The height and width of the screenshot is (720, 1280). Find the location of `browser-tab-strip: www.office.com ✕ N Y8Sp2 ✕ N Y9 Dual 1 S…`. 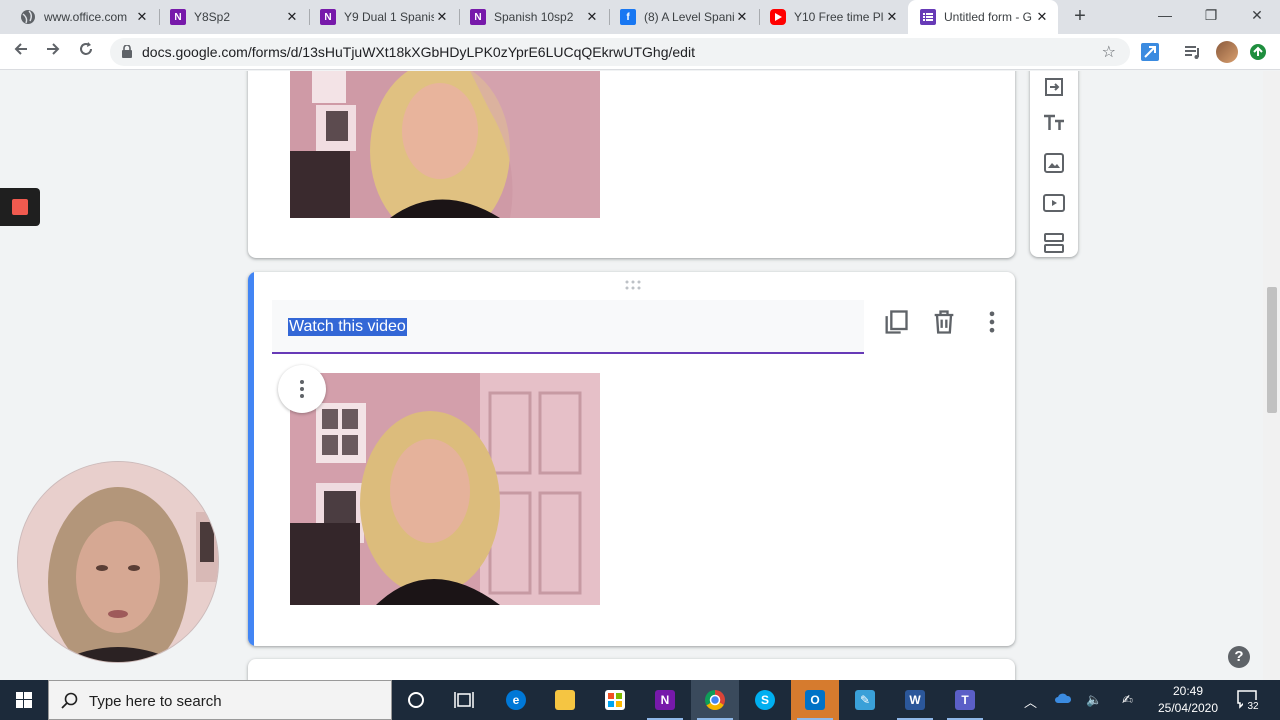

browser-tab-strip: www.office.com ✕ N Y8Sp2 ✕ N Y9 Dual 1 S… is located at coordinates (640, 17).